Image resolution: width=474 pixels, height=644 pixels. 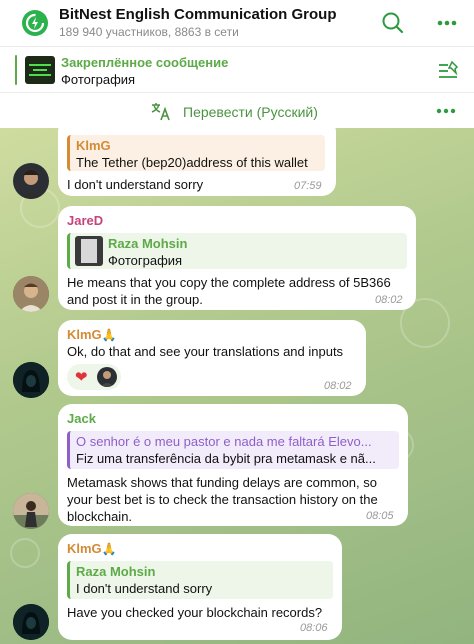 I want to click on translate-icon, so click(x=161, y=111).